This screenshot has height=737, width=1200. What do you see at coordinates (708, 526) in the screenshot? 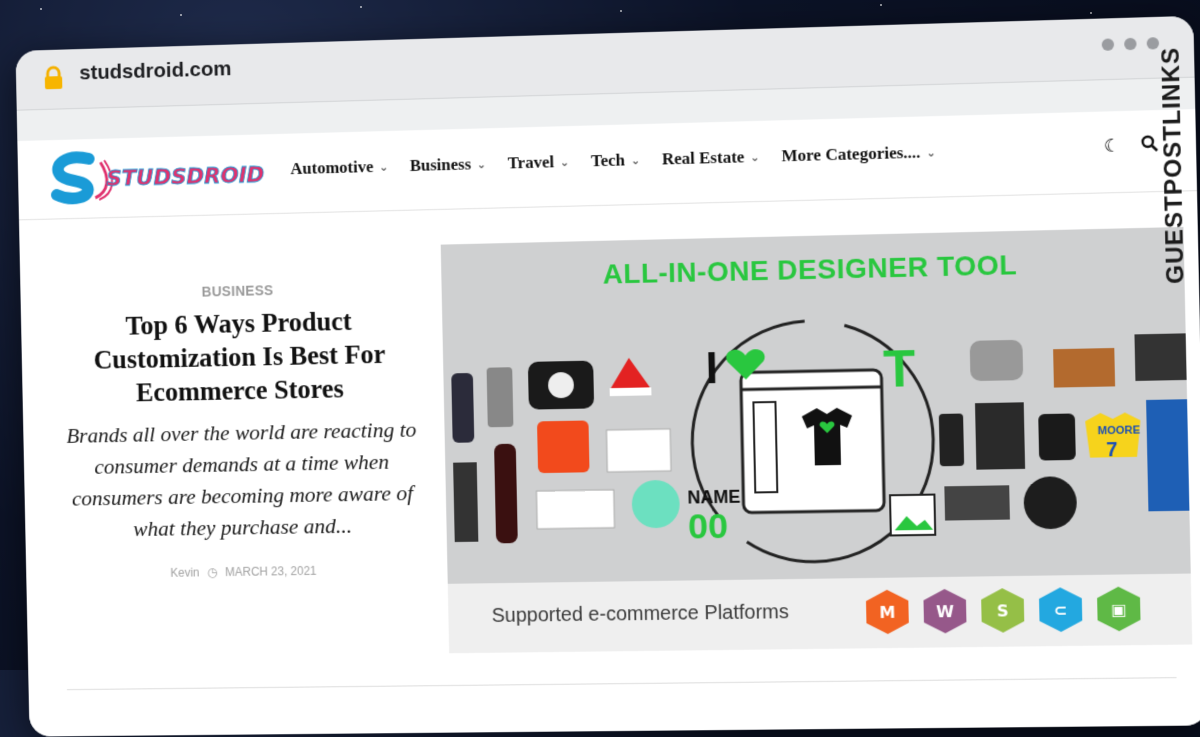
I see `name-number: 00` at bounding box center [708, 526].